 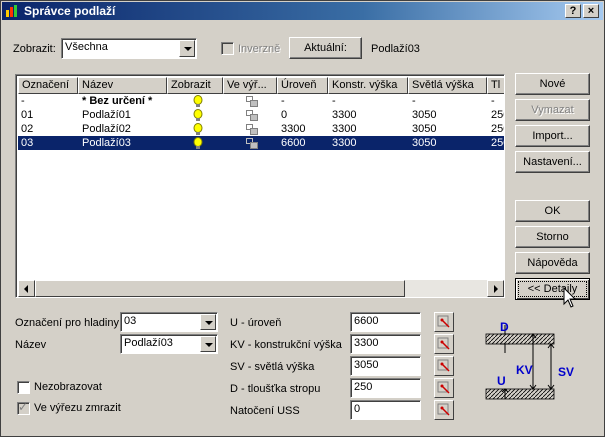 I want to click on name-combo: Podlaží03, so click(x=169, y=344).